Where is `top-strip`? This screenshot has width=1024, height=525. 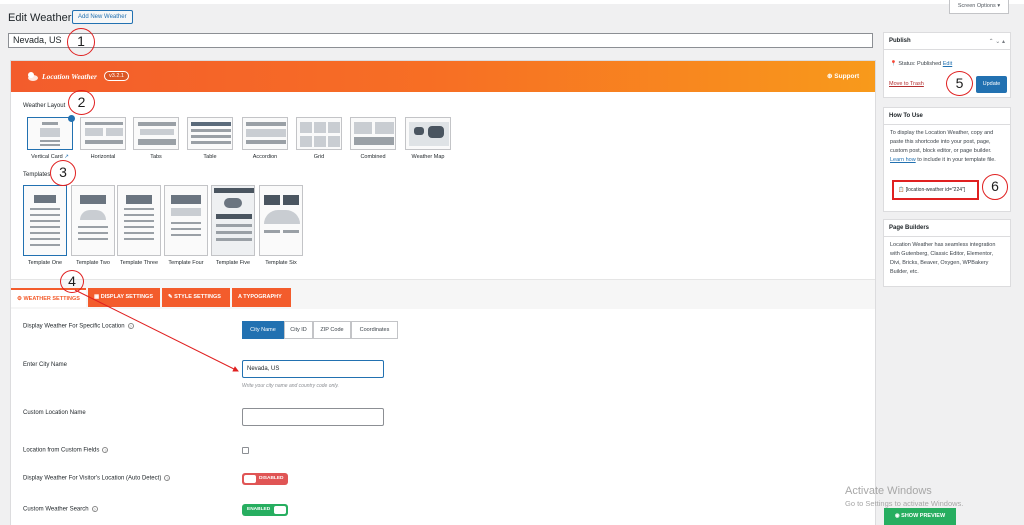 top-strip is located at coordinates (512, 2).